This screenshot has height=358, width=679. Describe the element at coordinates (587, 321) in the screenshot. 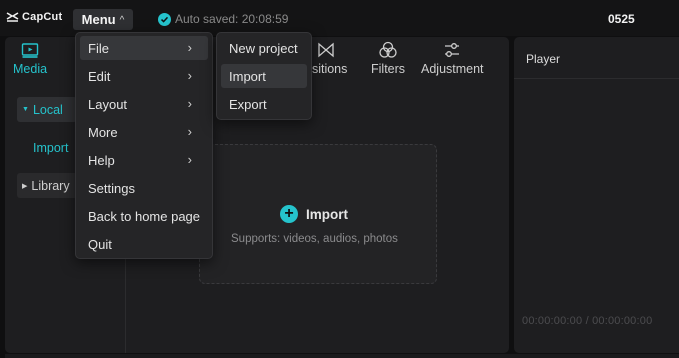

I see `player-timecode: 00:00:00:00 / 00:00:00:00` at that location.